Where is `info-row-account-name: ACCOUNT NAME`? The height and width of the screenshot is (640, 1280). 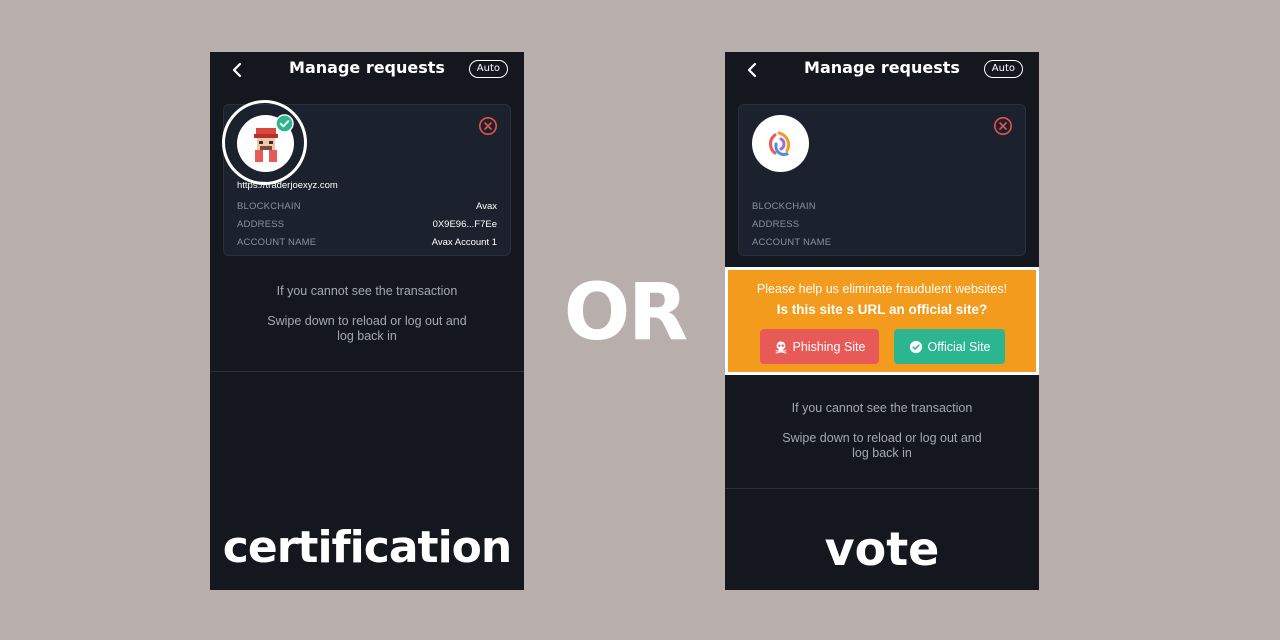
info-row-account-name: ACCOUNT NAME is located at coordinates (882, 244).